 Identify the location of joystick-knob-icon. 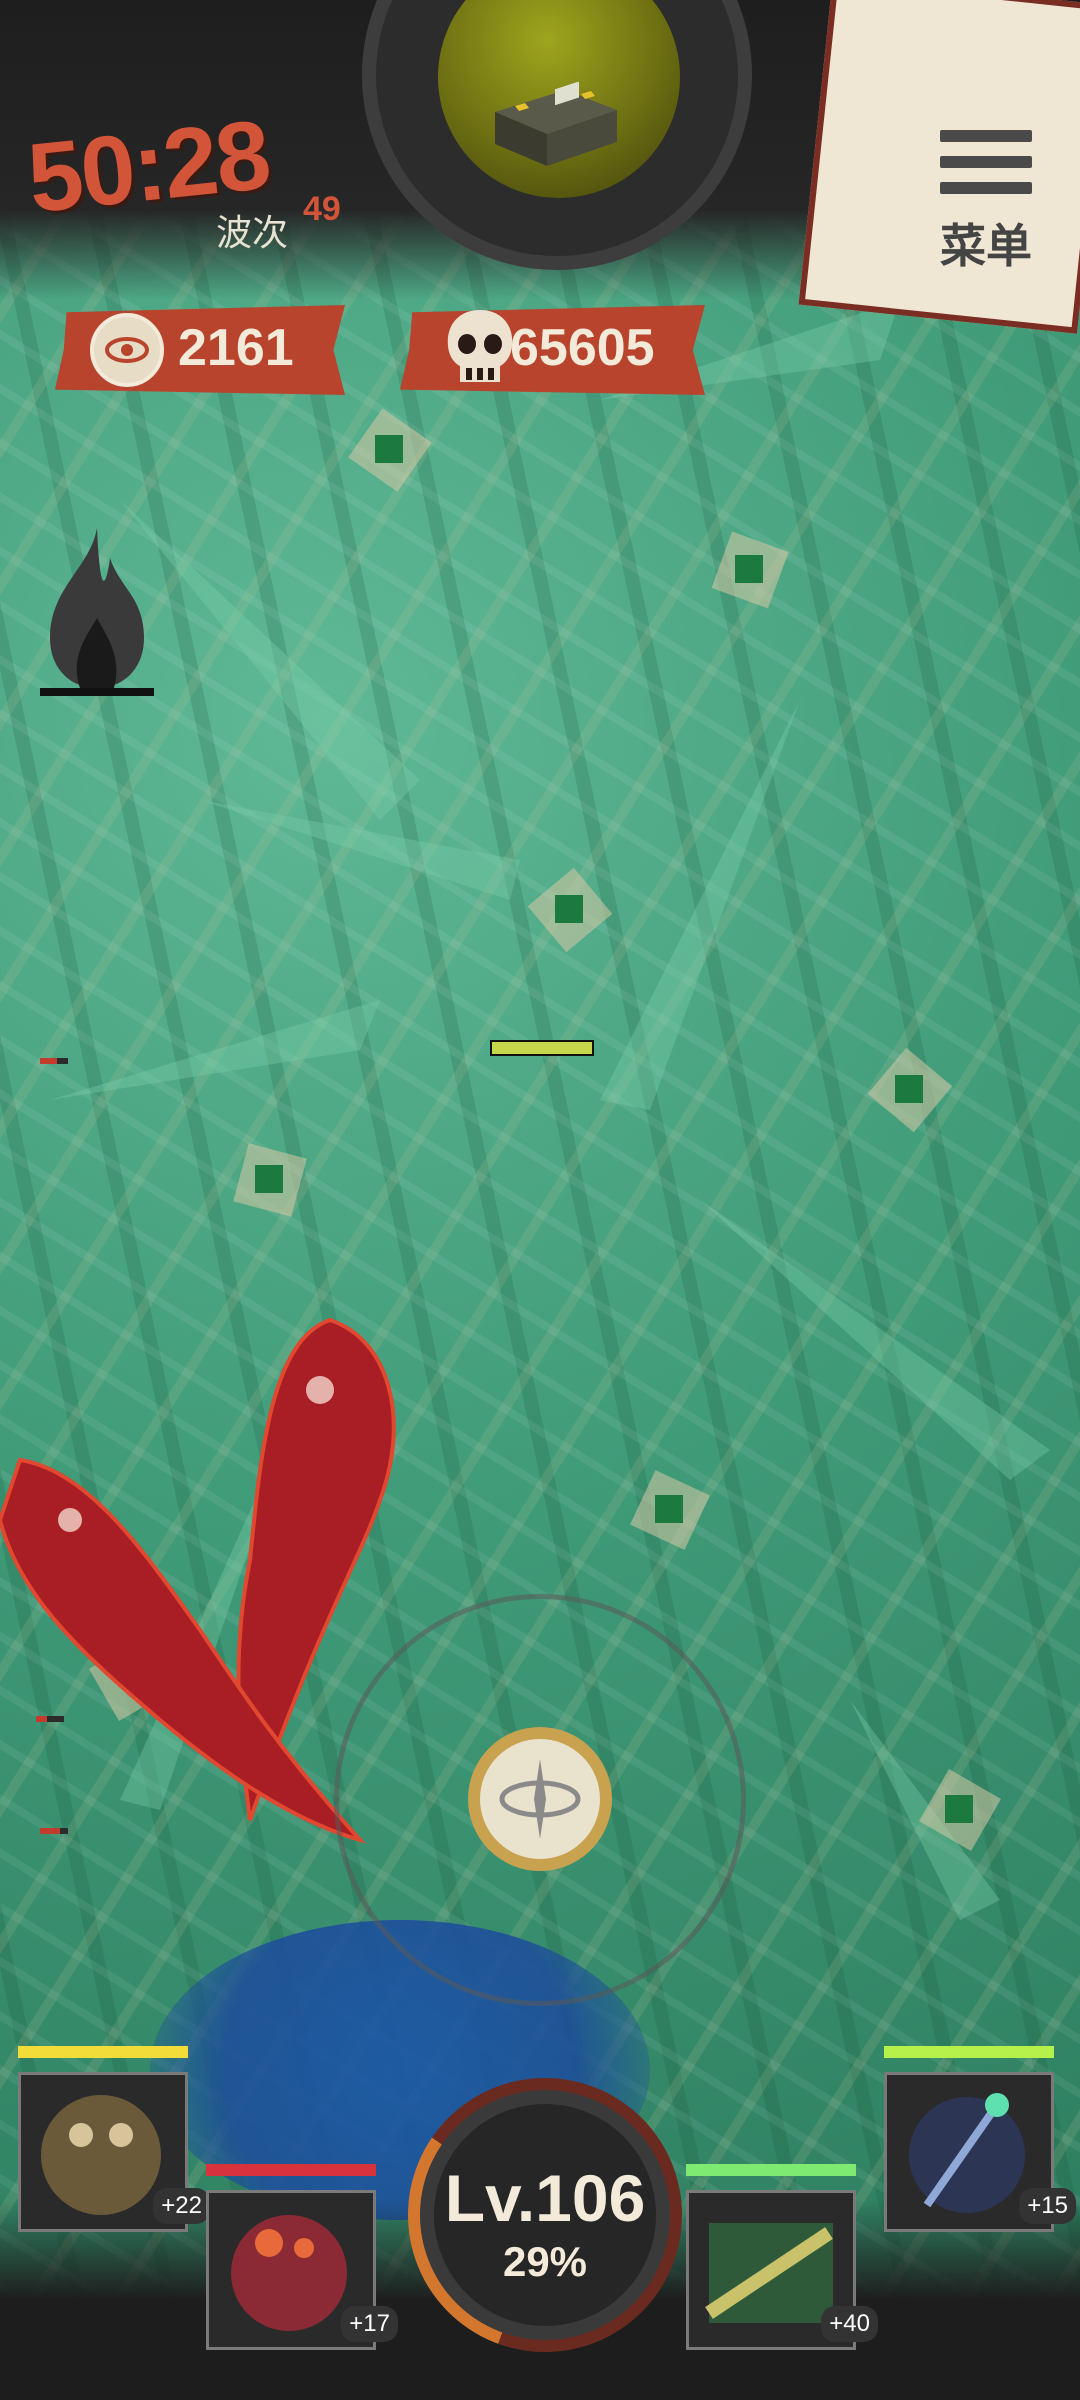
(540, 1799).